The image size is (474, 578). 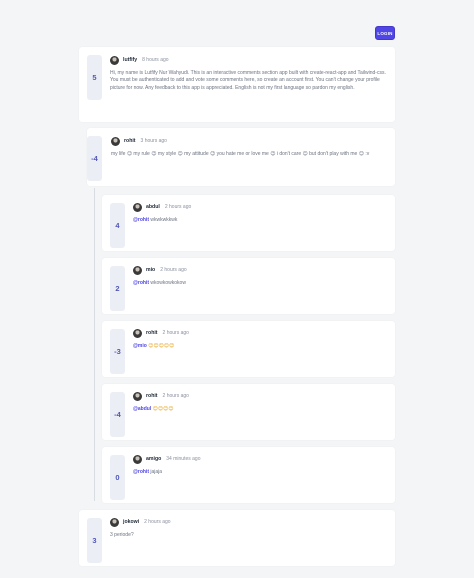 I want to click on reply-text: @rohit jajaja, so click(x=258, y=472).